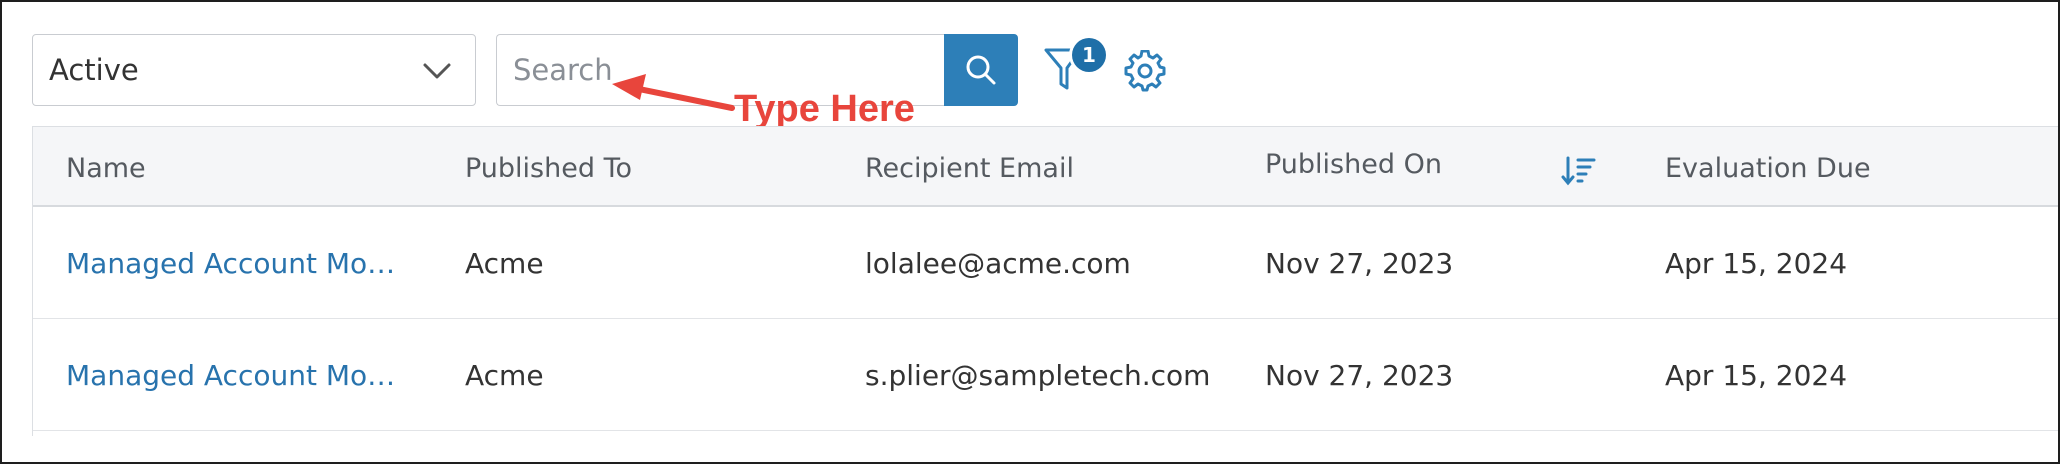 The width and height of the screenshot is (2060, 464). What do you see at coordinates (998, 263) in the screenshot?
I see `row-recipient-email: lolalee@acme.com` at bounding box center [998, 263].